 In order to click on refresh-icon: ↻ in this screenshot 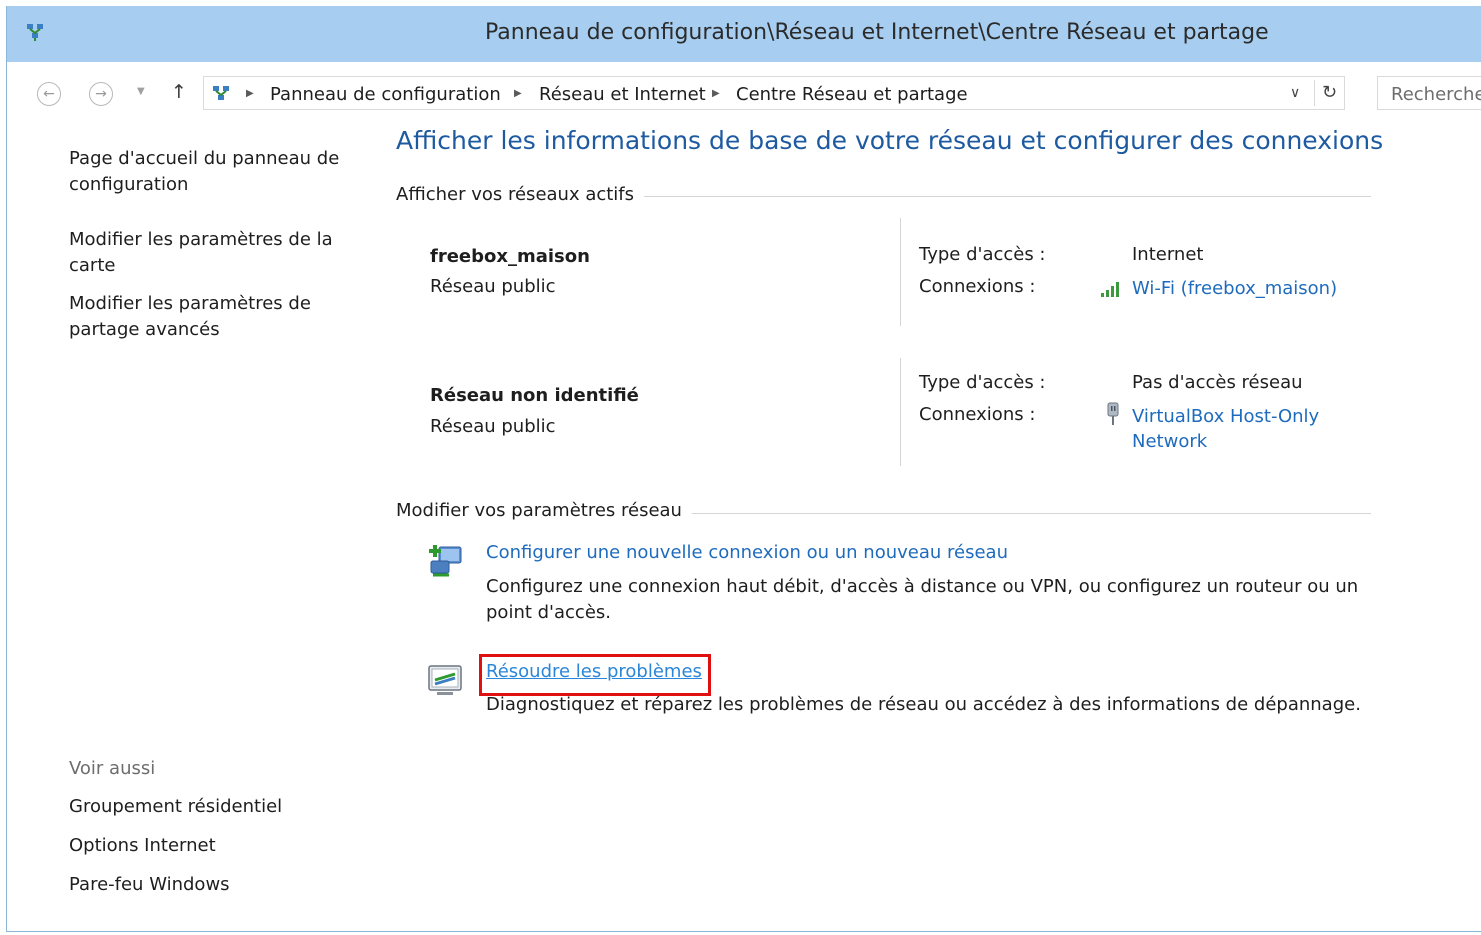, I will do `click(1329, 92)`.